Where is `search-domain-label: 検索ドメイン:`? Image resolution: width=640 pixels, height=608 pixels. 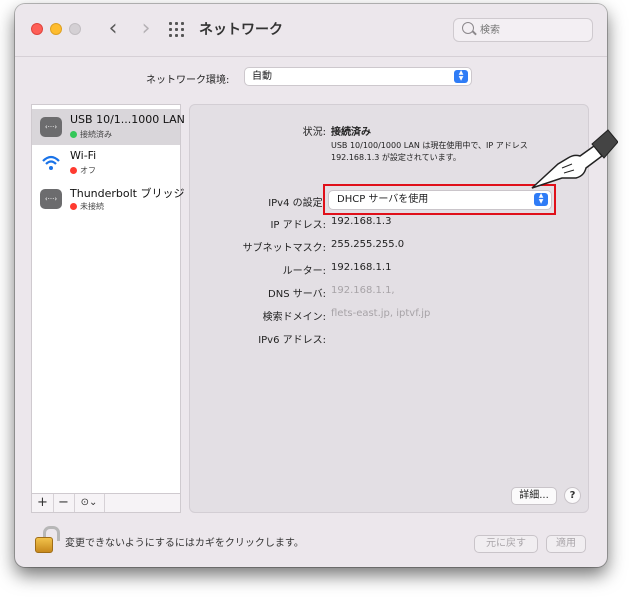 search-domain-label: 検索ドメイン: is located at coordinates (294, 317).